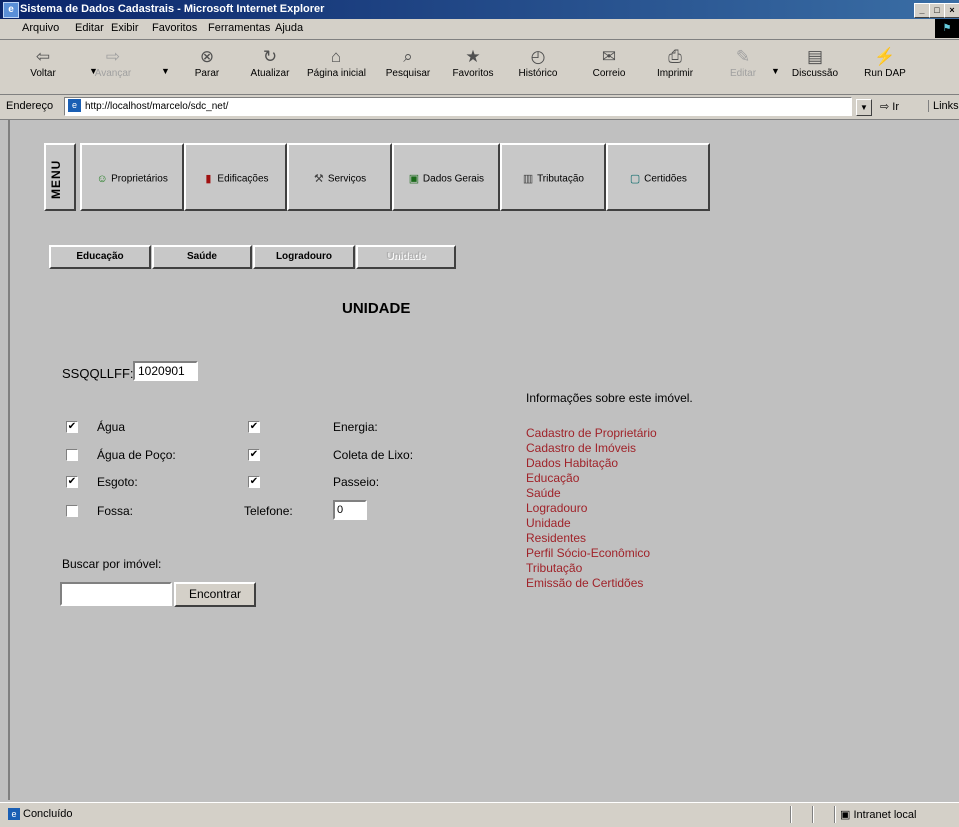  What do you see at coordinates (43, 68) in the screenshot?
I see `voltar-button: ⇦ Voltar` at bounding box center [43, 68].